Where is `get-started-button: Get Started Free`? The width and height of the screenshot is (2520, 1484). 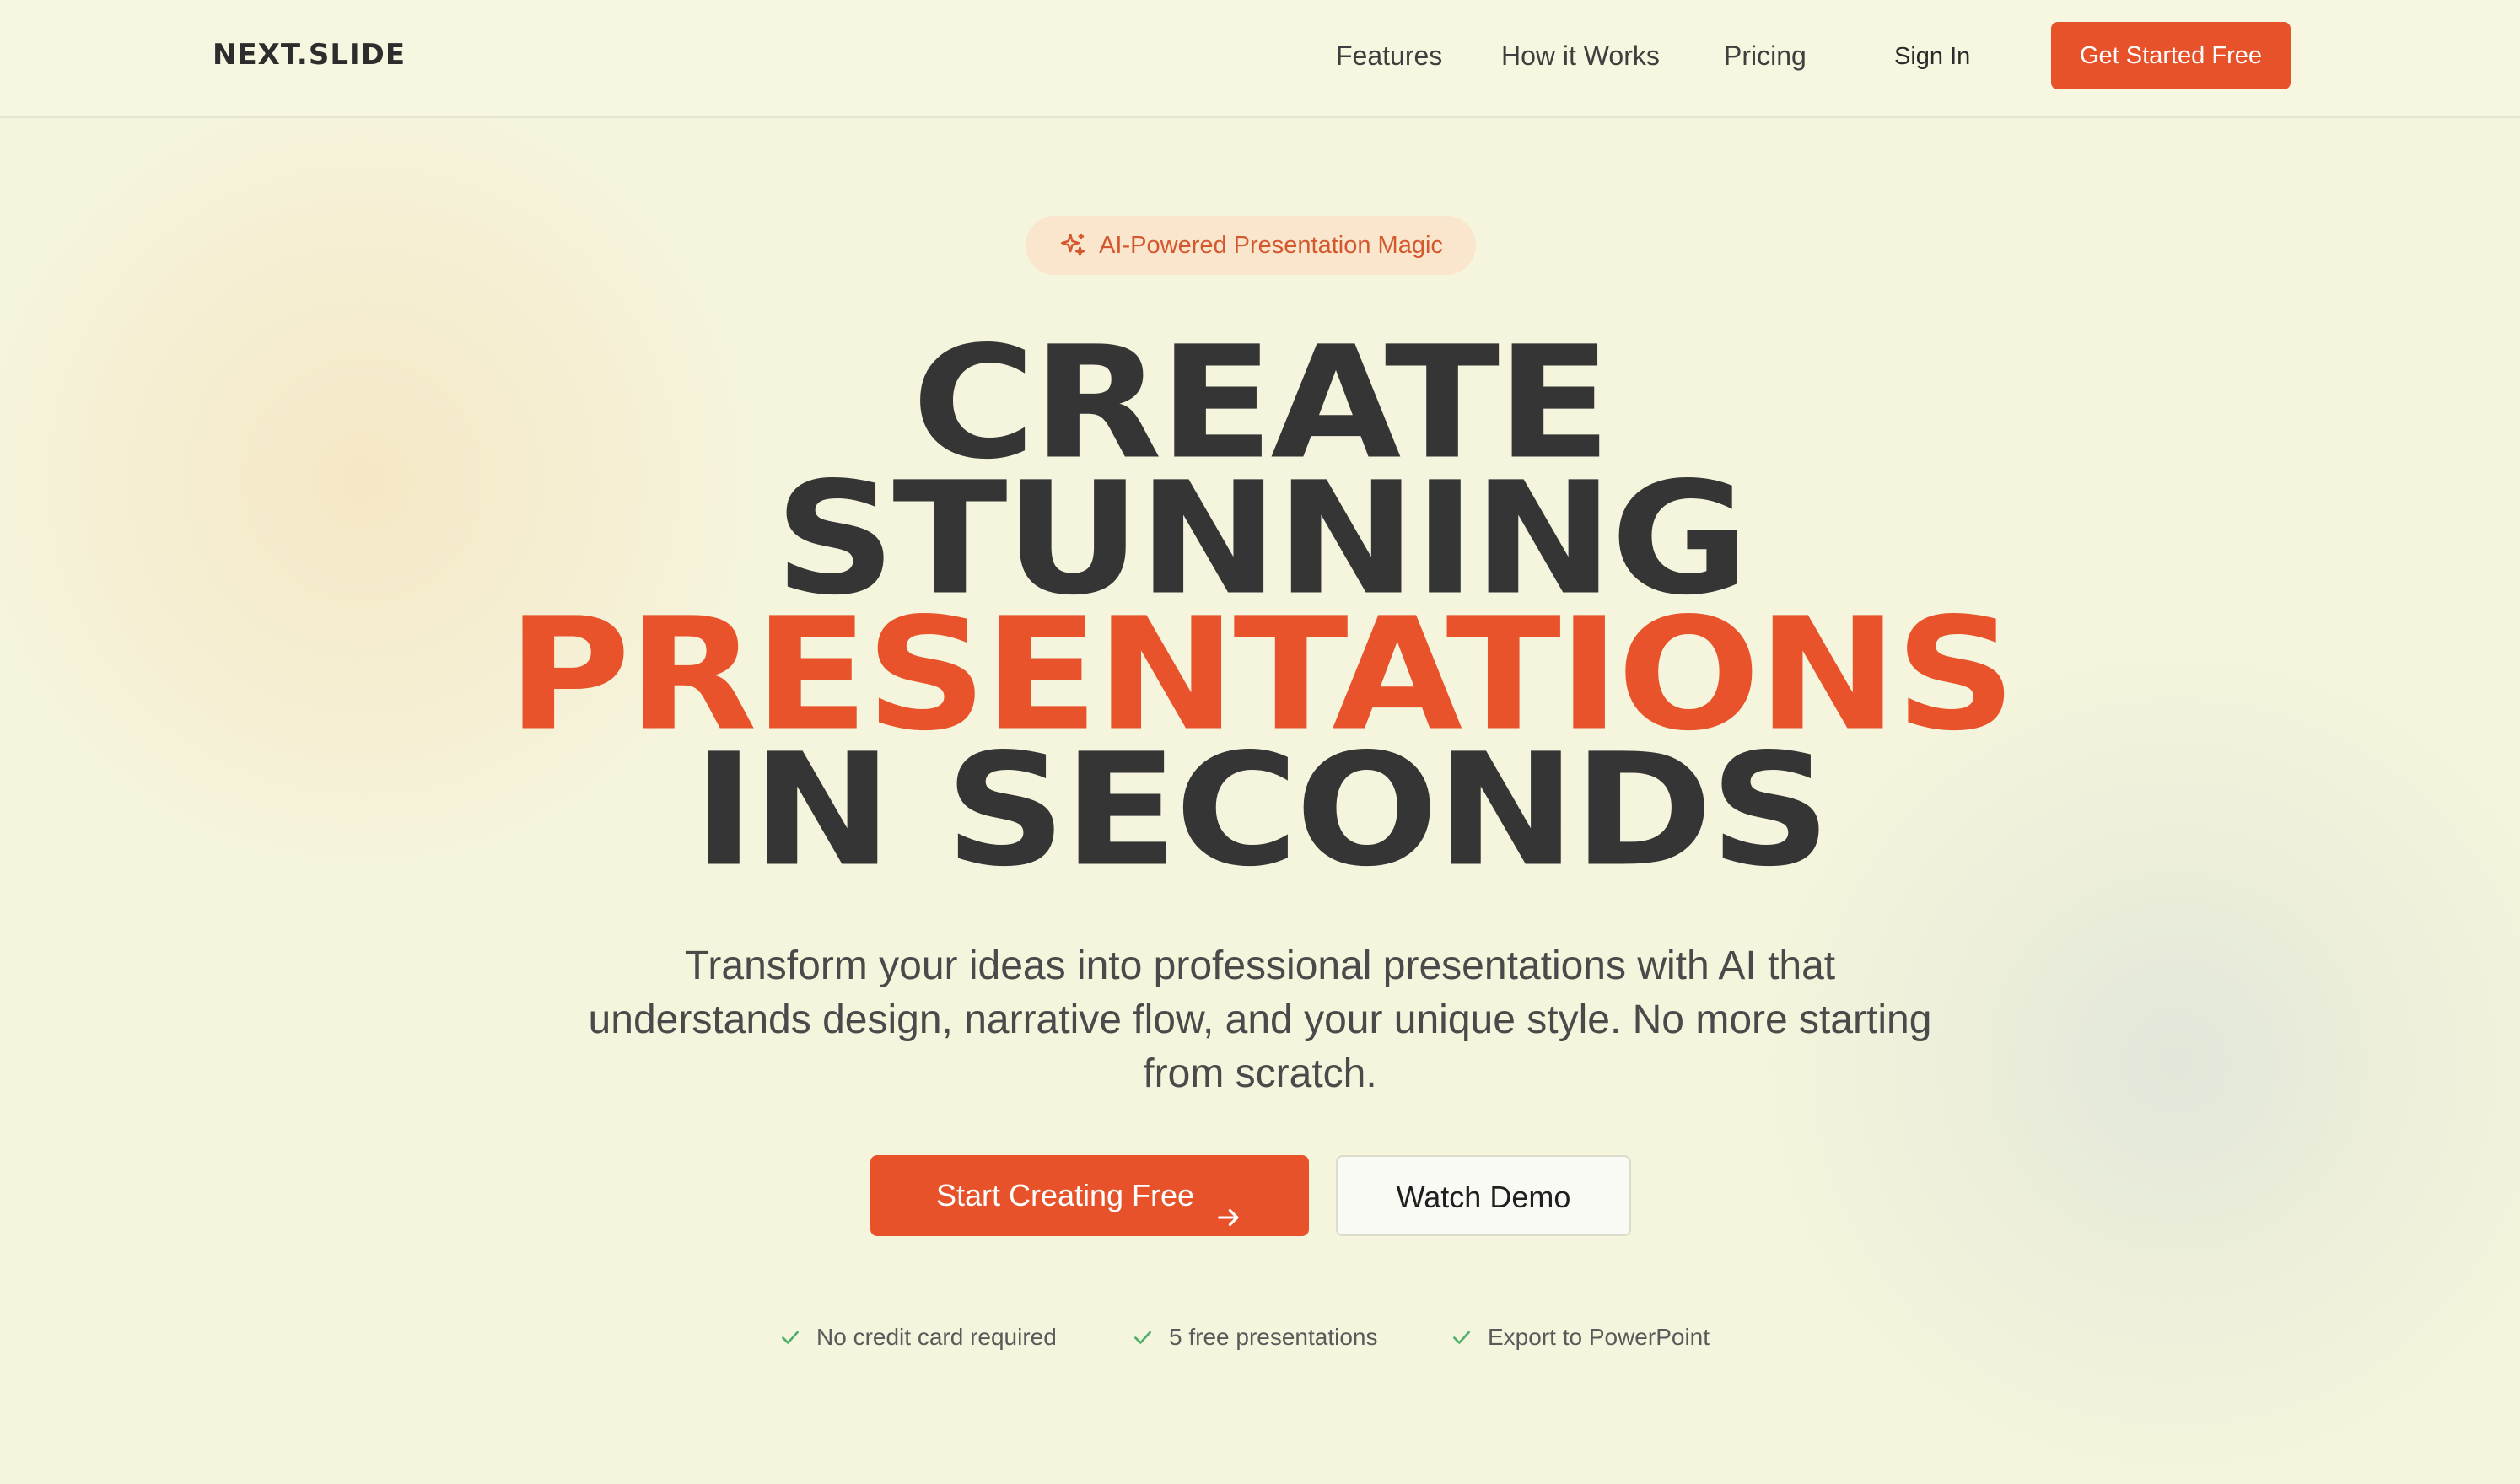
get-started-button: Get Started Free is located at coordinates (2171, 55).